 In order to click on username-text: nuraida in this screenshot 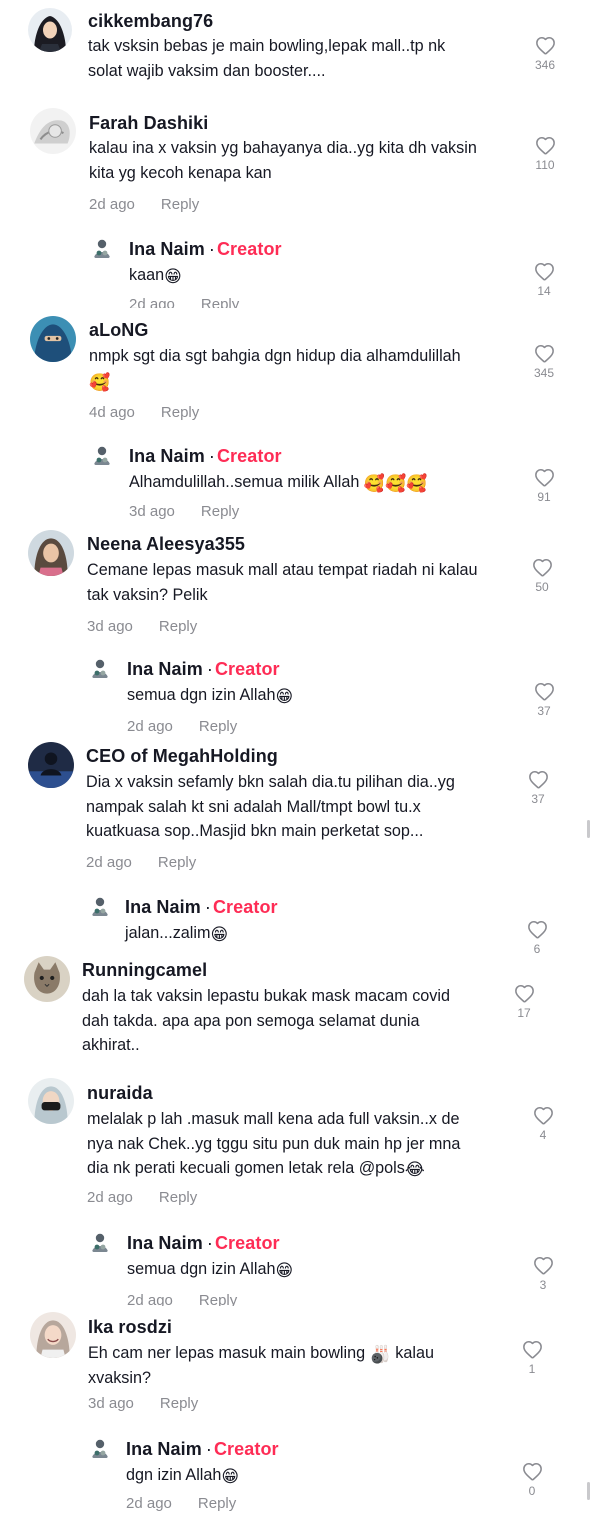, I will do `click(120, 1093)`.